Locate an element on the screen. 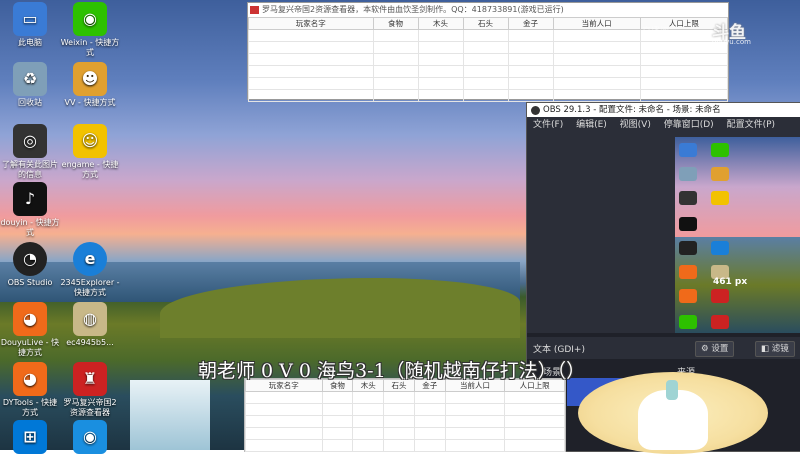  menu-file: 文件(F) is located at coordinates (548, 125).